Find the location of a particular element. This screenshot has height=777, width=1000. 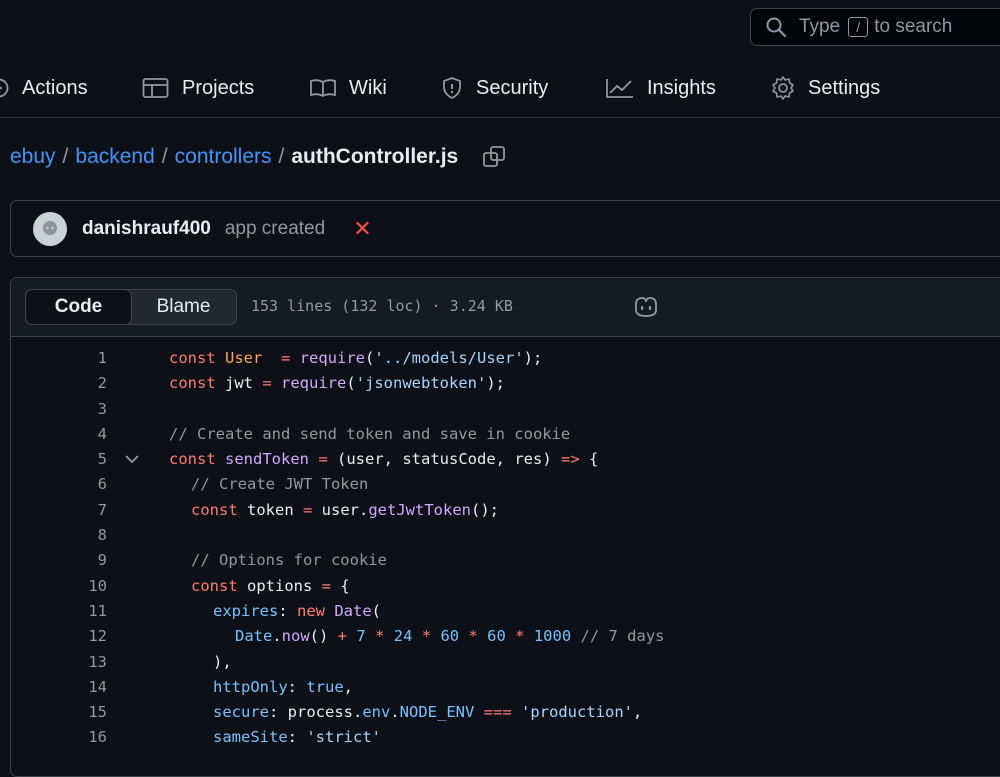

commit-message: app created is located at coordinates (275, 229).